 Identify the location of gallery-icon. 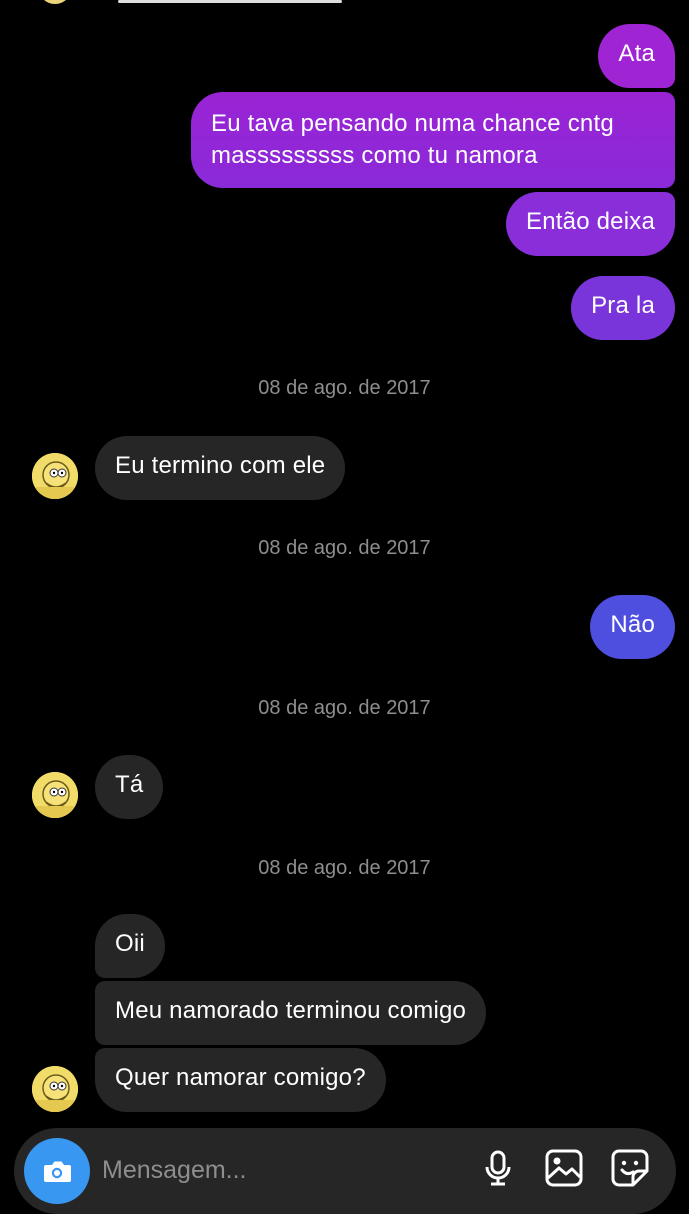
(564, 1168).